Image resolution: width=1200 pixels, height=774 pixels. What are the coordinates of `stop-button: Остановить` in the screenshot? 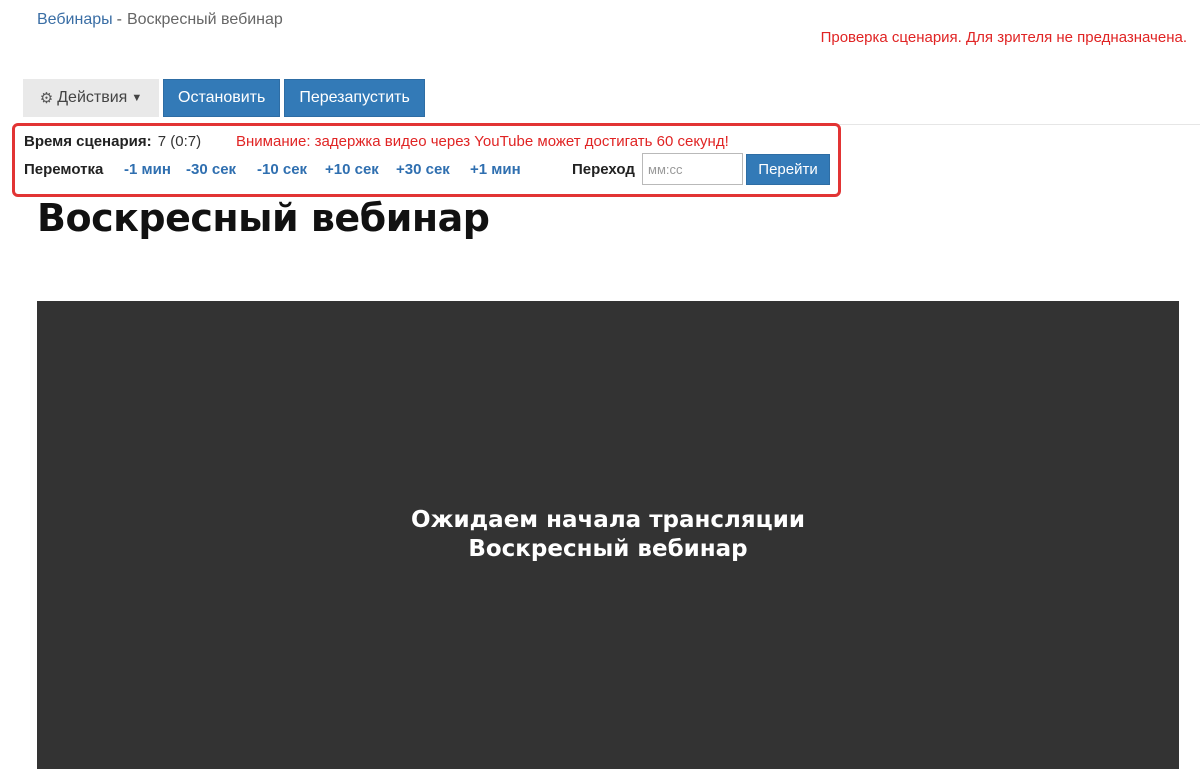 It's located at (222, 98).